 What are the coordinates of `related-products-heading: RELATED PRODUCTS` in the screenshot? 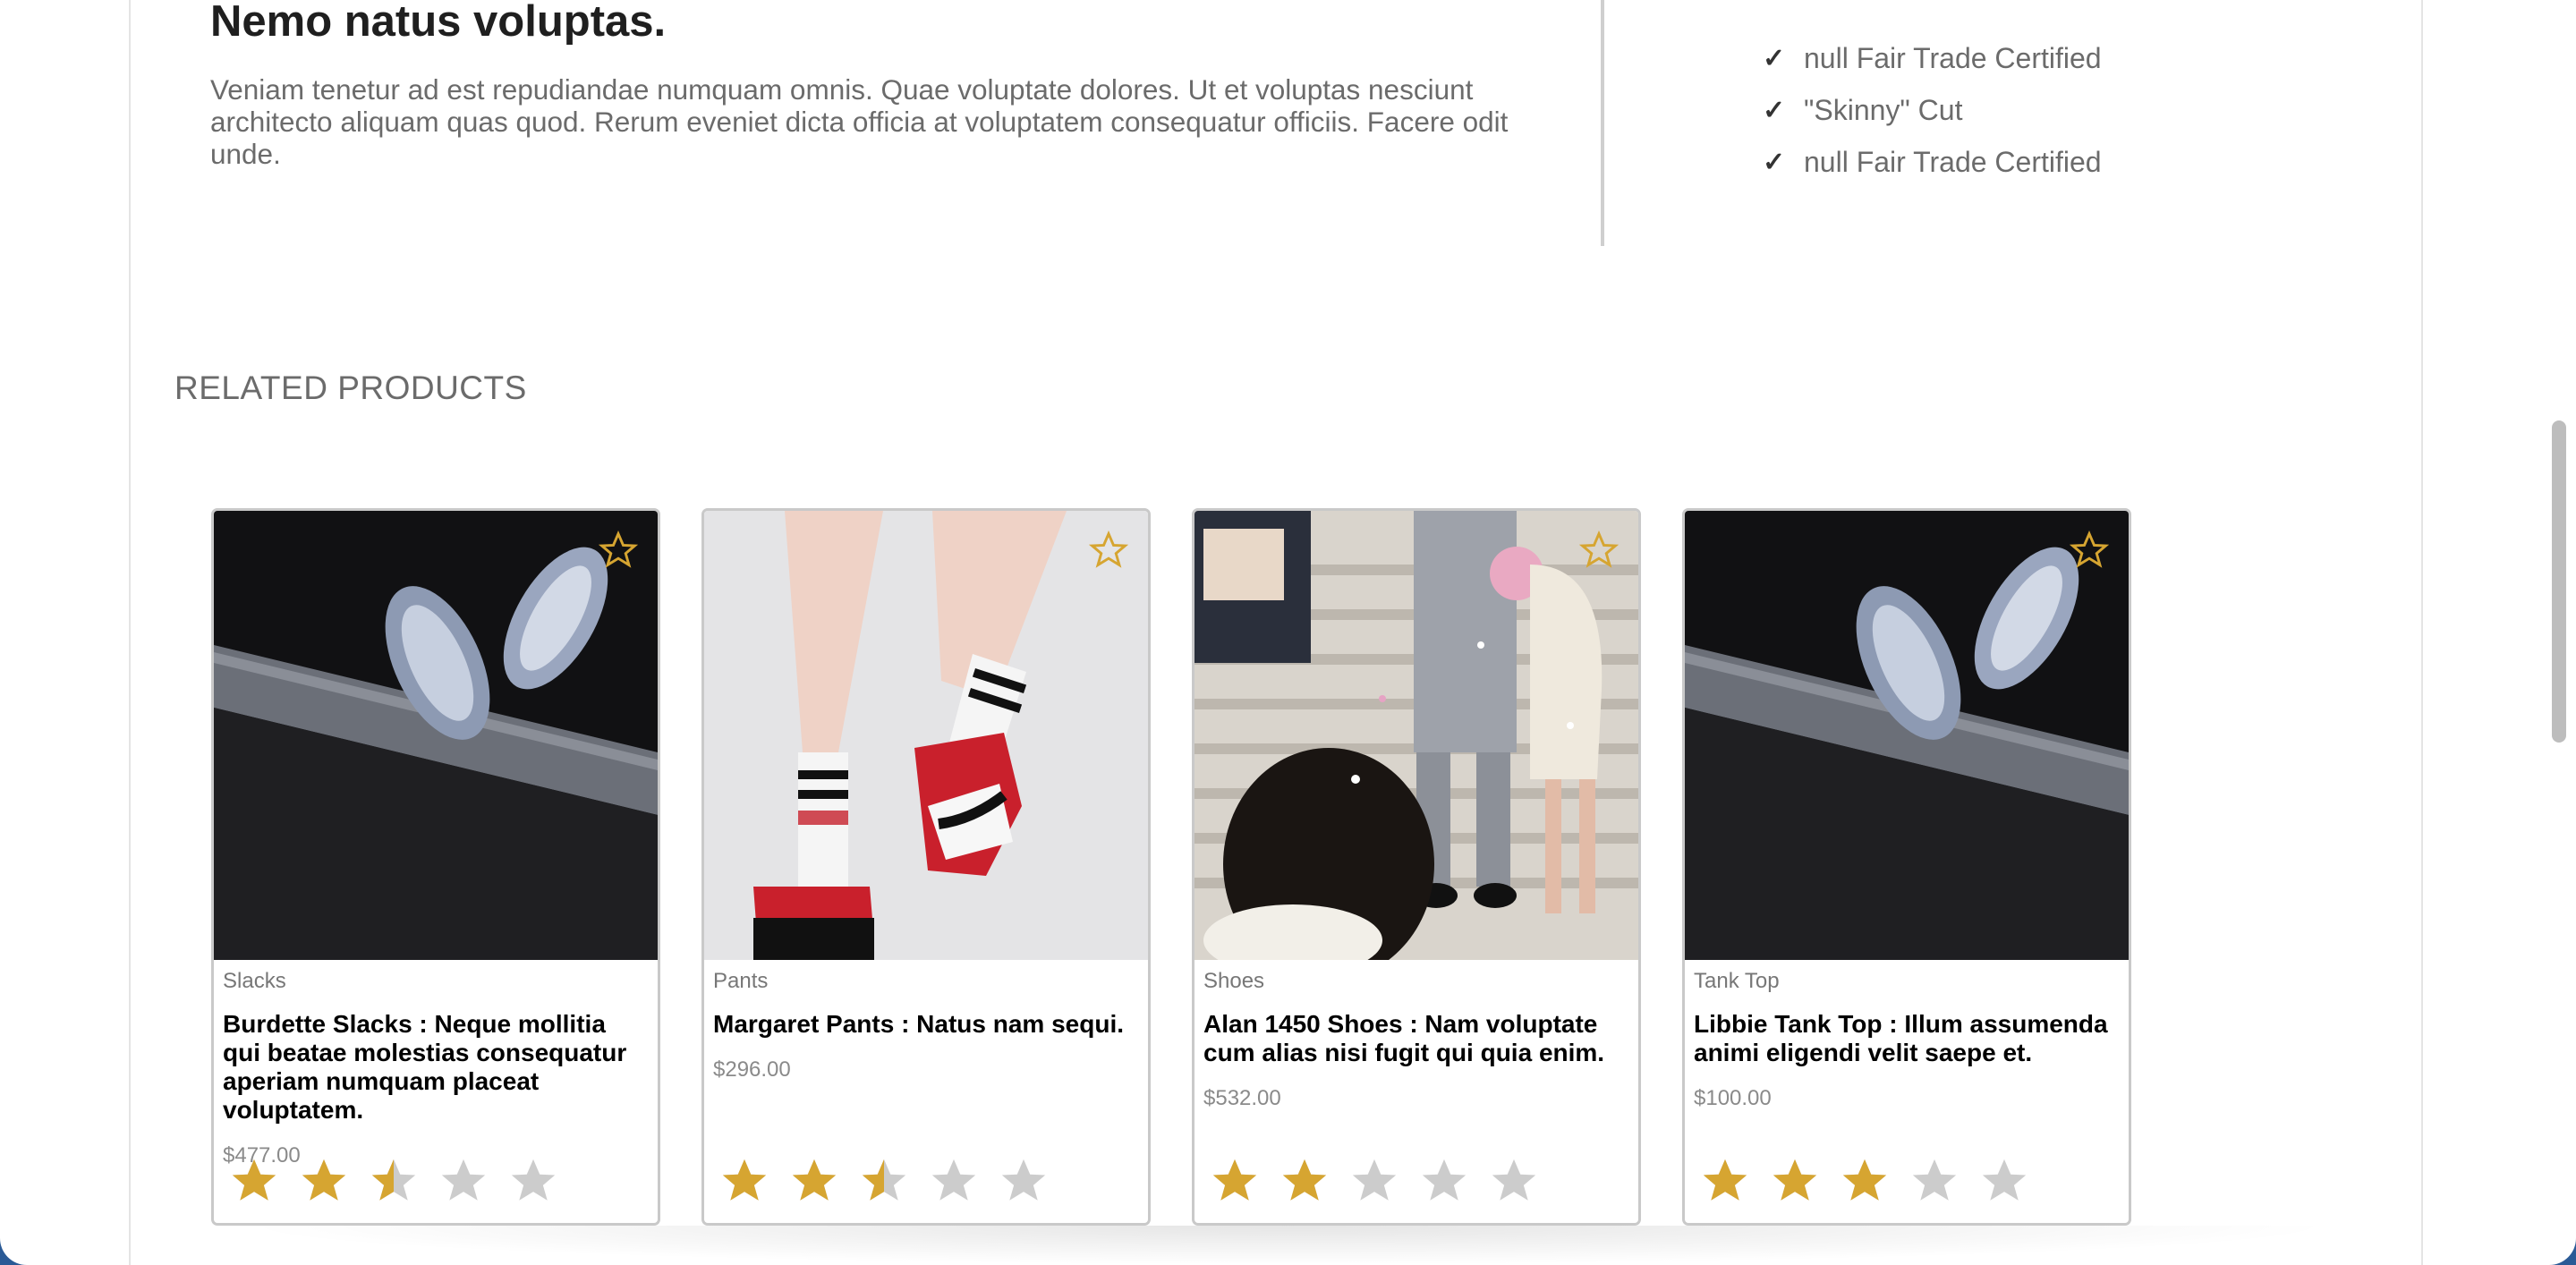 It's located at (350, 387).